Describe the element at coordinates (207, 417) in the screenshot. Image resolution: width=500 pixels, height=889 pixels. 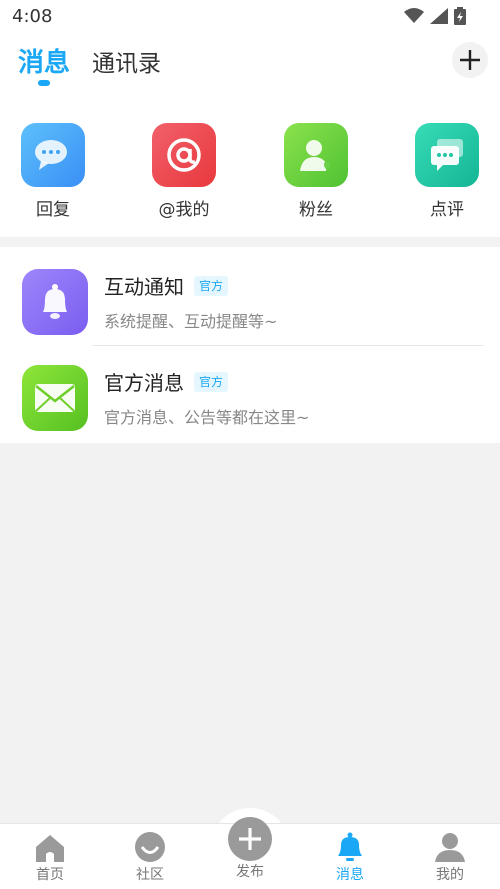
I see `message-subtitle: 官方消息、公告等都在这里~` at that location.